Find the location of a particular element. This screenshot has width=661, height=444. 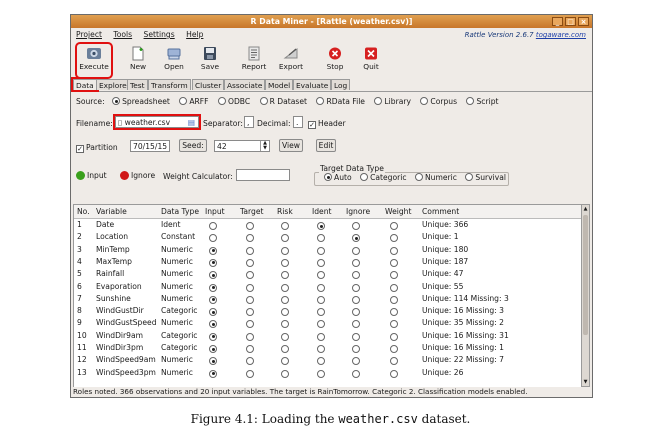

col-data-type: Data Type is located at coordinates (180, 211).